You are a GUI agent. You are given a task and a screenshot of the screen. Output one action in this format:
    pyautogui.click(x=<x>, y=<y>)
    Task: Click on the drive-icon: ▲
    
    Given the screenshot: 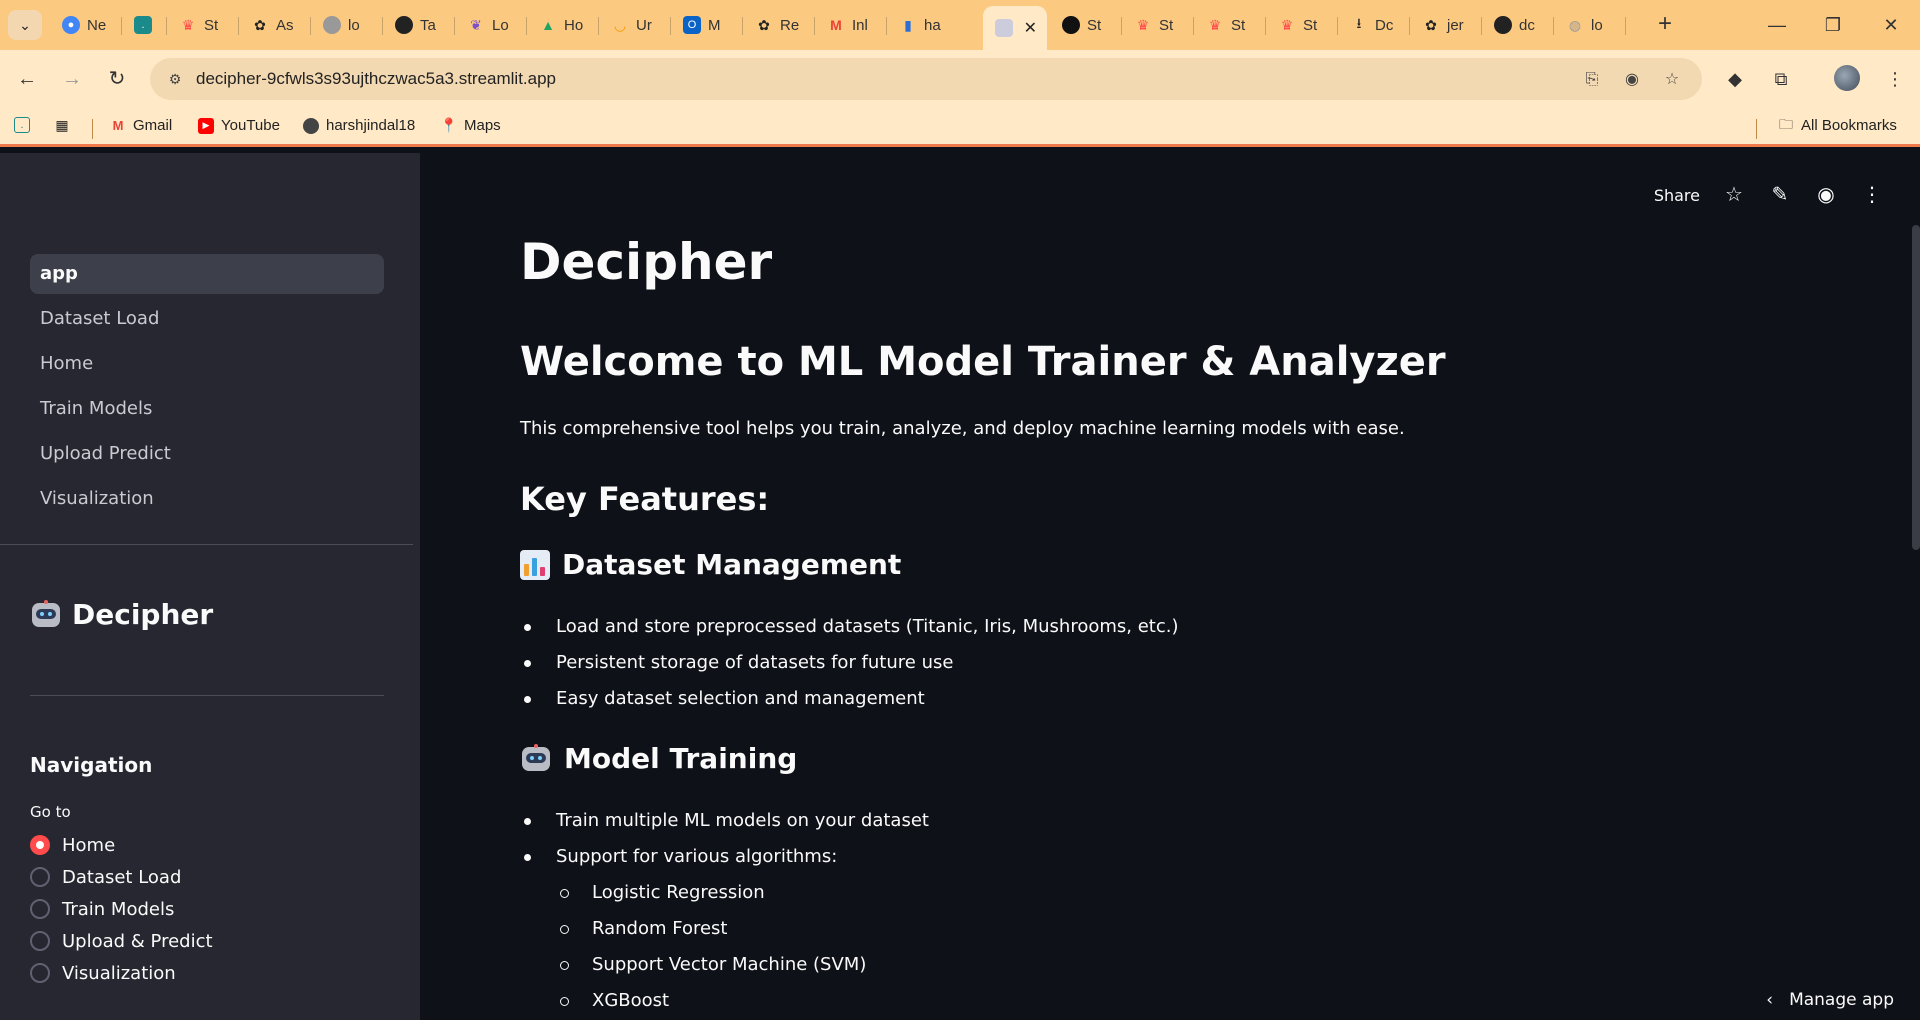 What is the action you would take?
    pyautogui.click(x=548, y=25)
    